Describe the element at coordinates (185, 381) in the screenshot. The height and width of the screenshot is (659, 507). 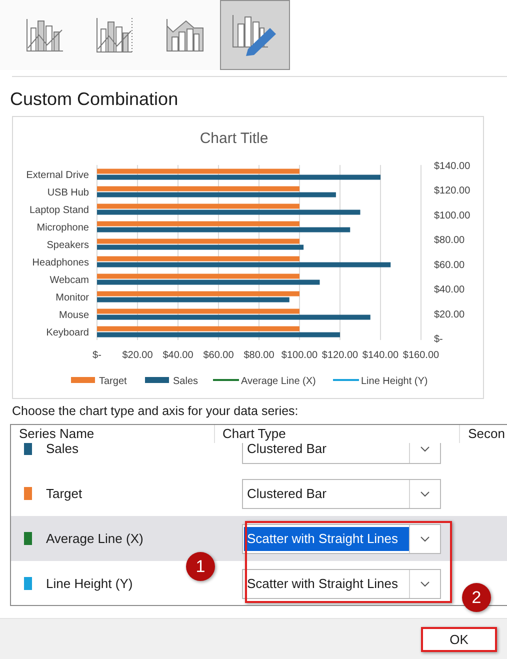
I see `legend-label: Sales` at that location.